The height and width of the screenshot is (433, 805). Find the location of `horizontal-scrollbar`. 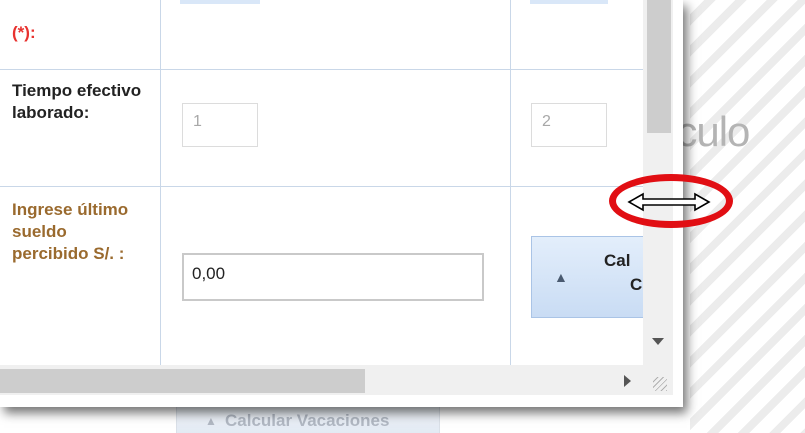

horizontal-scrollbar is located at coordinates (321, 380).